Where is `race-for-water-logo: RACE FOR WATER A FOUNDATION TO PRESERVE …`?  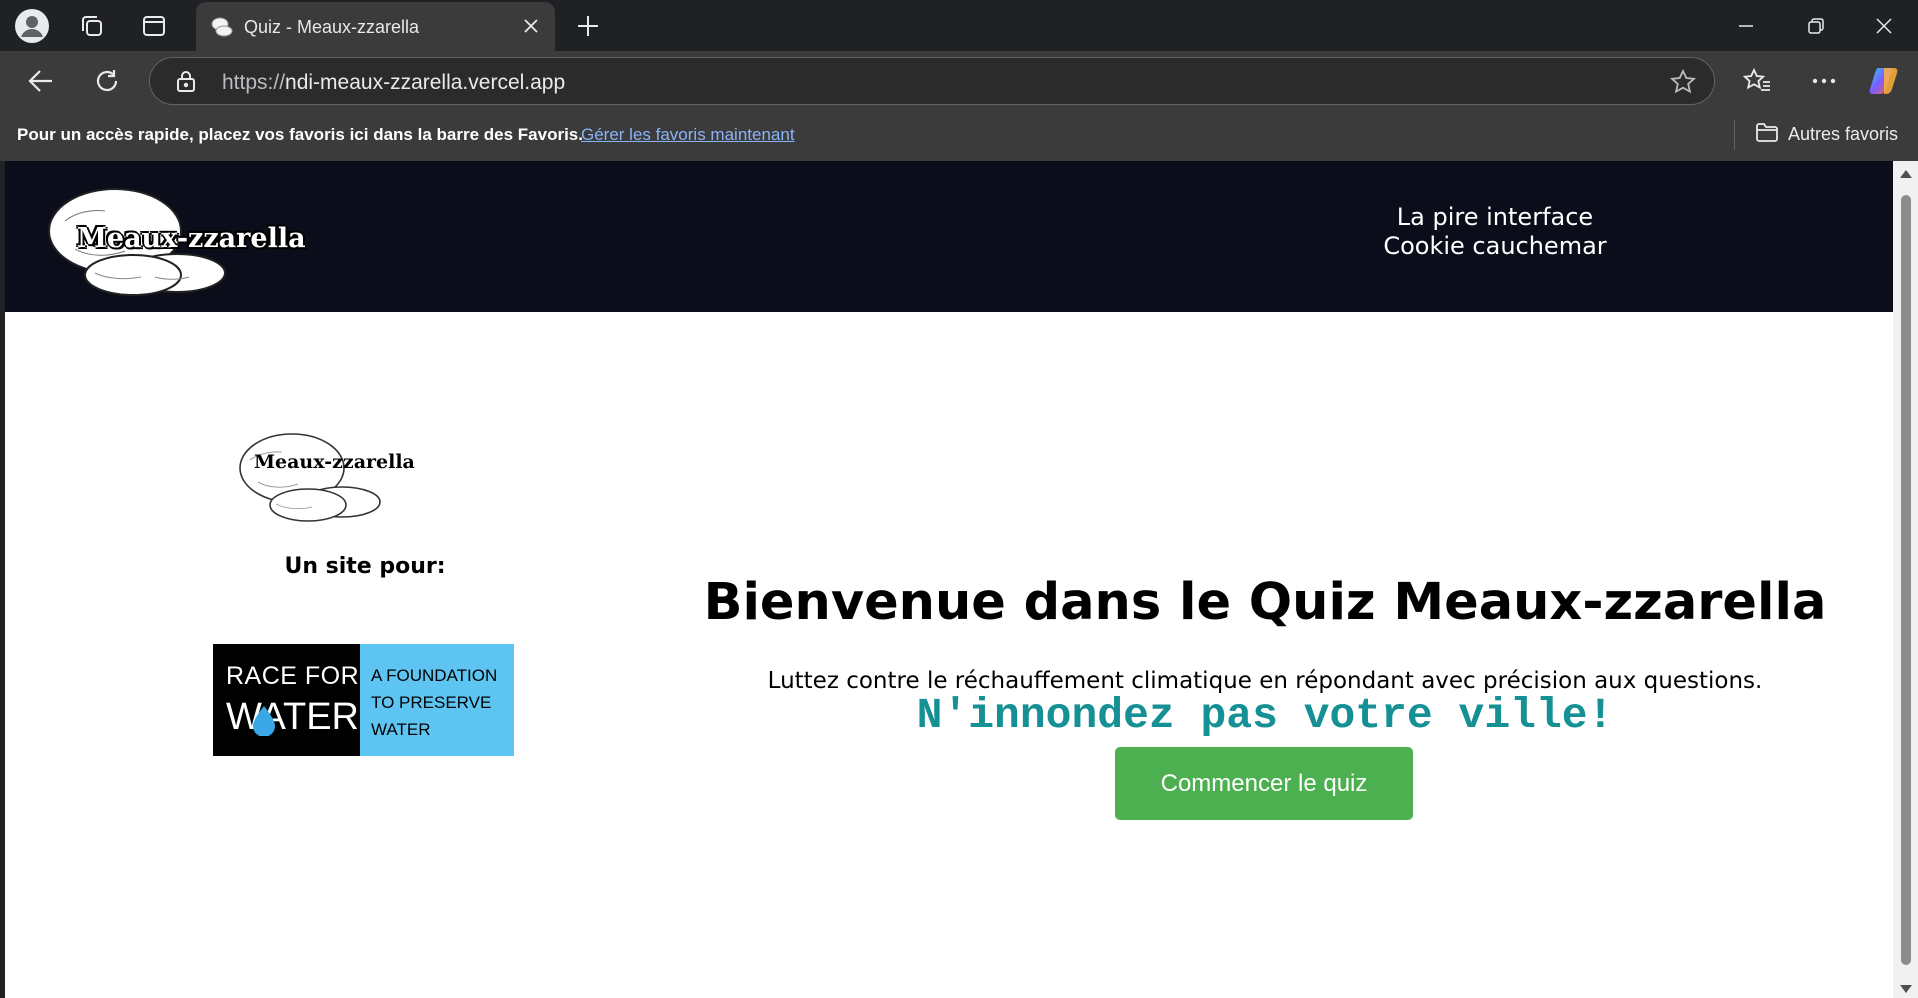
race-for-water-logo: RACE FOR WATER A FOUNDATION TO PRESERVE … is located at coordinates (363, 700).